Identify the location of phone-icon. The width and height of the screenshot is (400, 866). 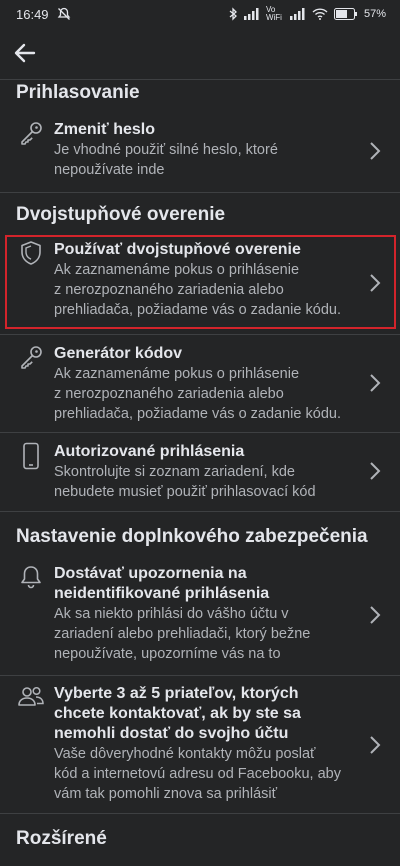
(31, 456).